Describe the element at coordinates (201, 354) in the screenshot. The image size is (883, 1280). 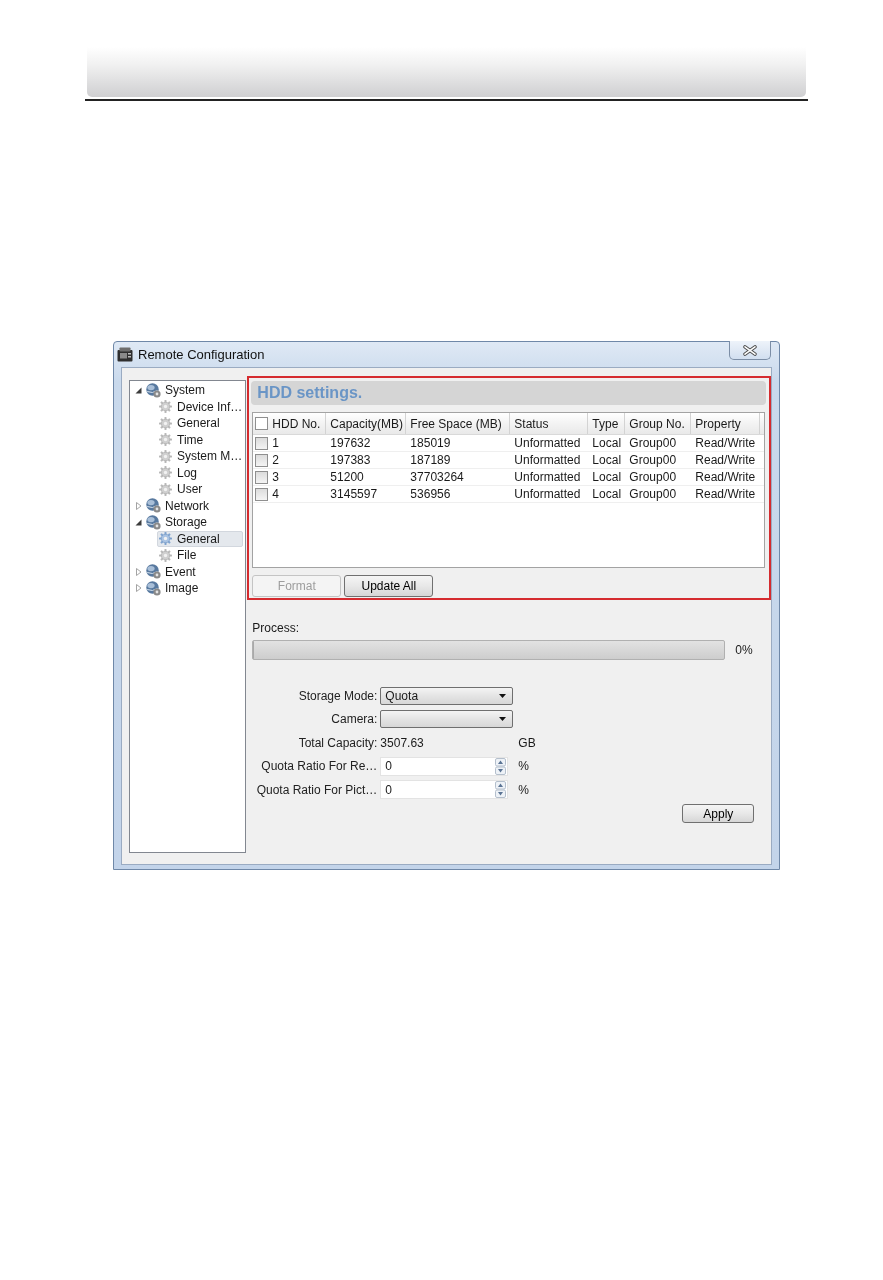
I see `window-title: Remote Configuration` at that location.